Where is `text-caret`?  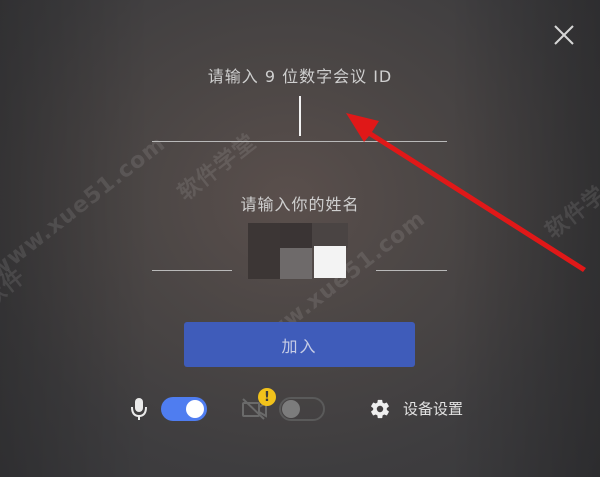
text-caret is located at coordinates (300, 116).